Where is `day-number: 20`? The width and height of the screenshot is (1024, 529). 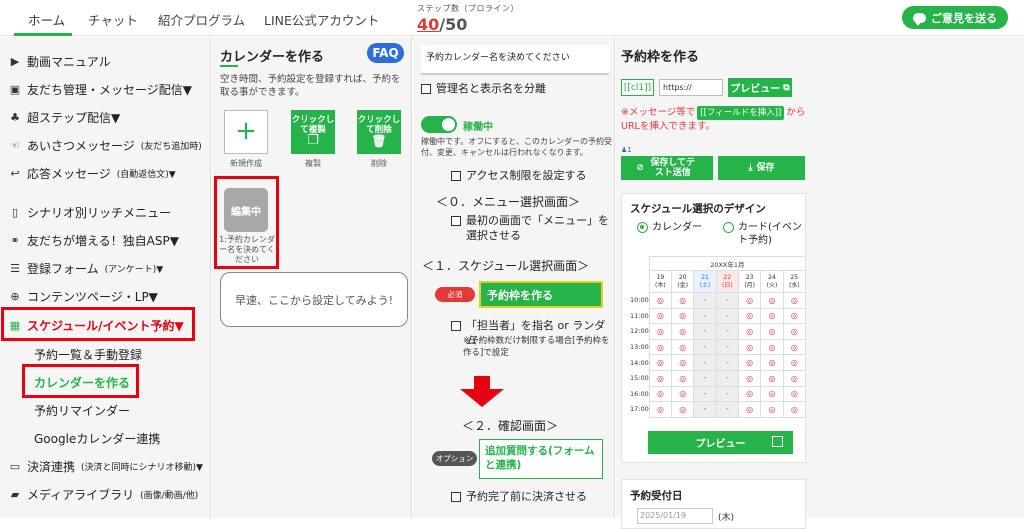
day-number: 20 is located at coordinates (682, 277).